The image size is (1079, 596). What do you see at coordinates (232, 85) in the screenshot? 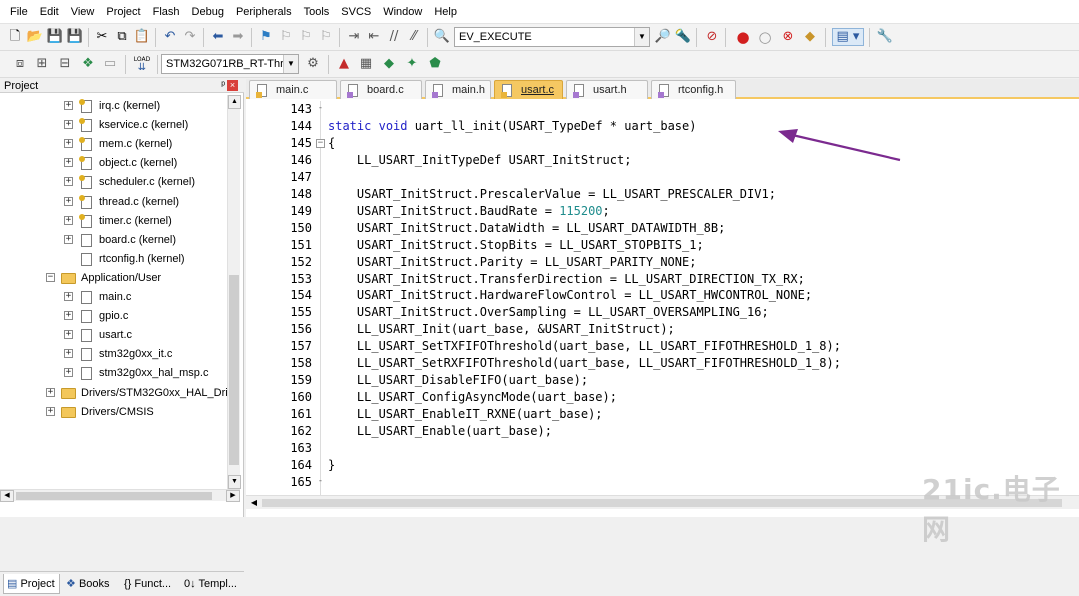
I see `close-icon: ×` at bounding box center [232, 85].